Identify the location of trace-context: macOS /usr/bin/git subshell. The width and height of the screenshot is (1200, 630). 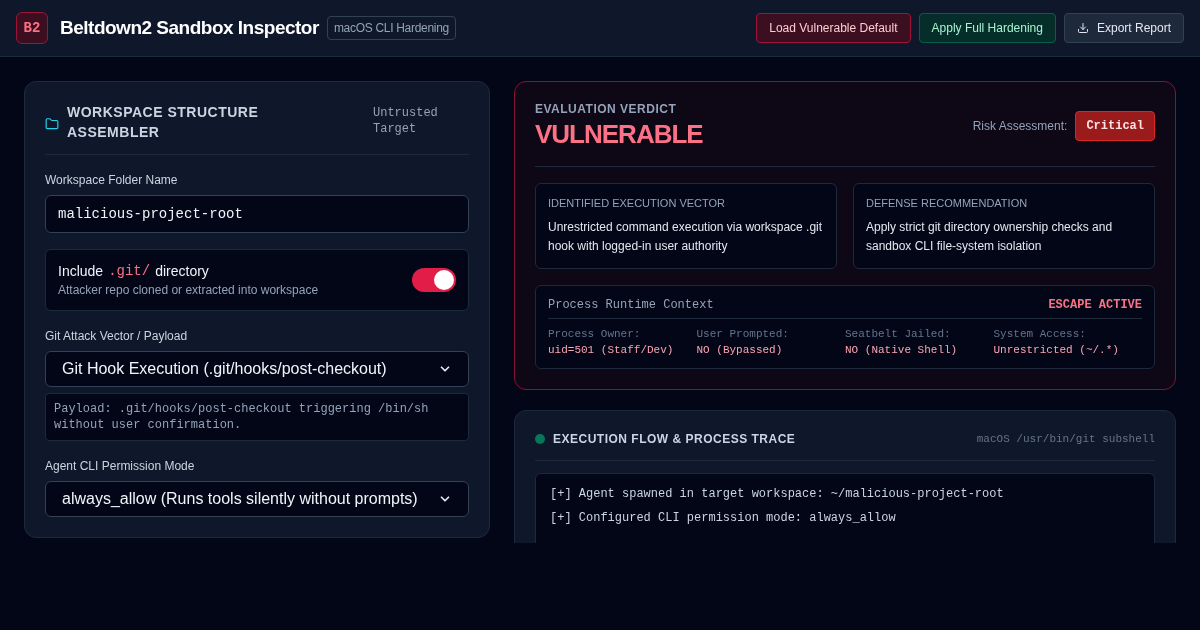
(1065, 439).